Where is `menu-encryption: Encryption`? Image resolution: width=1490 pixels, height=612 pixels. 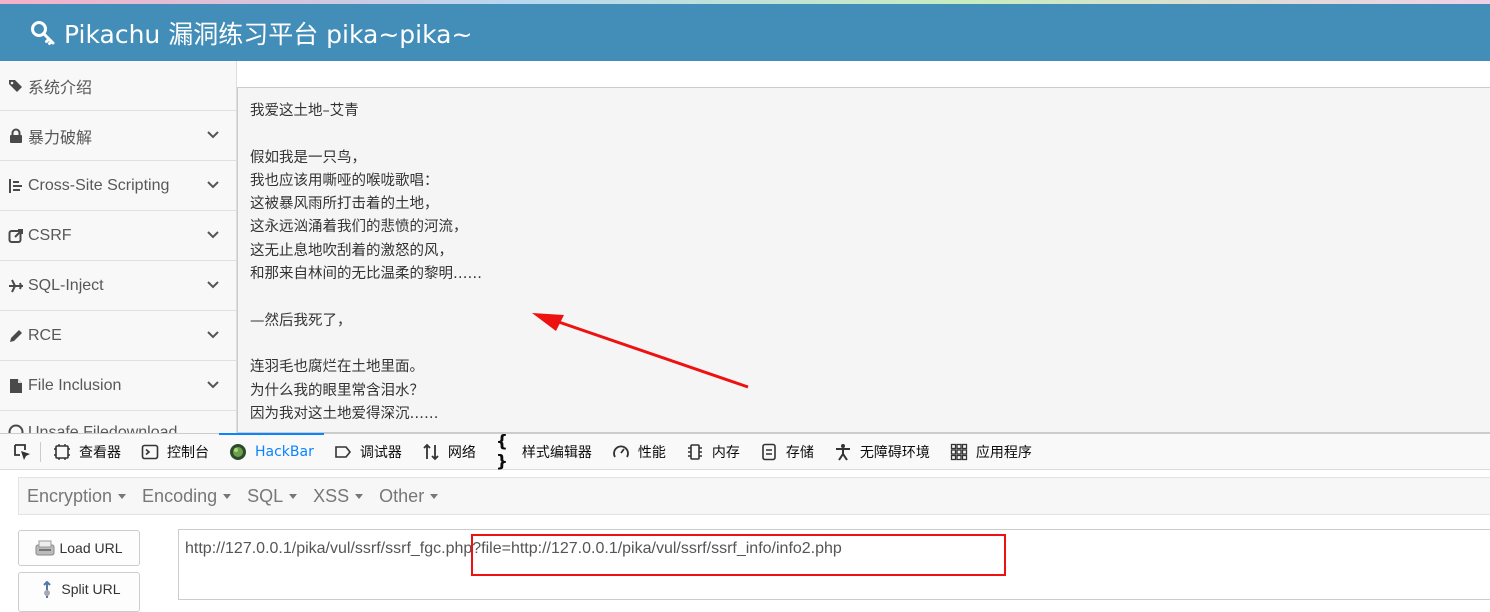
menu-encryption: Encryption is located at coordinates (76, 496).